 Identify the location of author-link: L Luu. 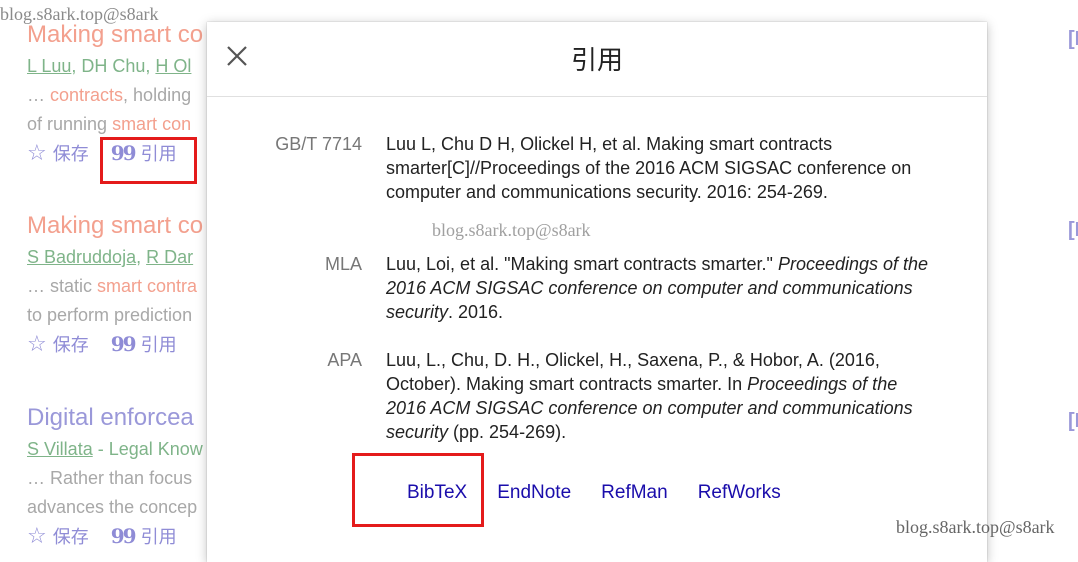
(49, 66).